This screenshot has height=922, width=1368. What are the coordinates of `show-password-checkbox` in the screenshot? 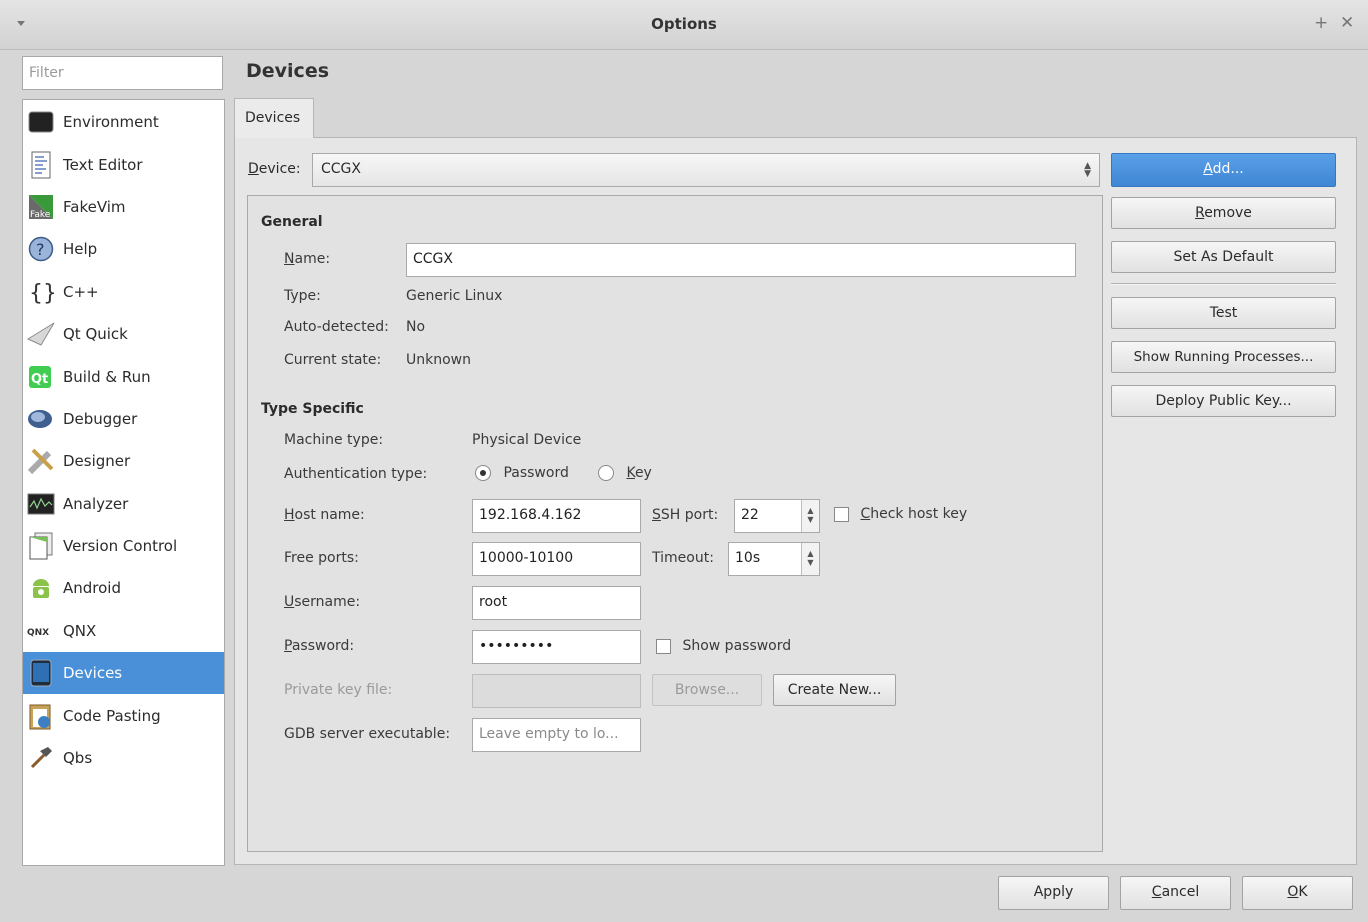 It's located at (663, 646).